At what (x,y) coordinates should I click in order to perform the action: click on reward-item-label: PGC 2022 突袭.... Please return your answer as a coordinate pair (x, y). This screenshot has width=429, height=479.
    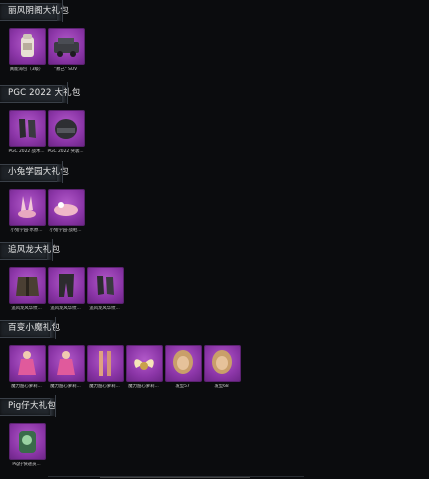
    Looking at the image, I should click on (65, 151).